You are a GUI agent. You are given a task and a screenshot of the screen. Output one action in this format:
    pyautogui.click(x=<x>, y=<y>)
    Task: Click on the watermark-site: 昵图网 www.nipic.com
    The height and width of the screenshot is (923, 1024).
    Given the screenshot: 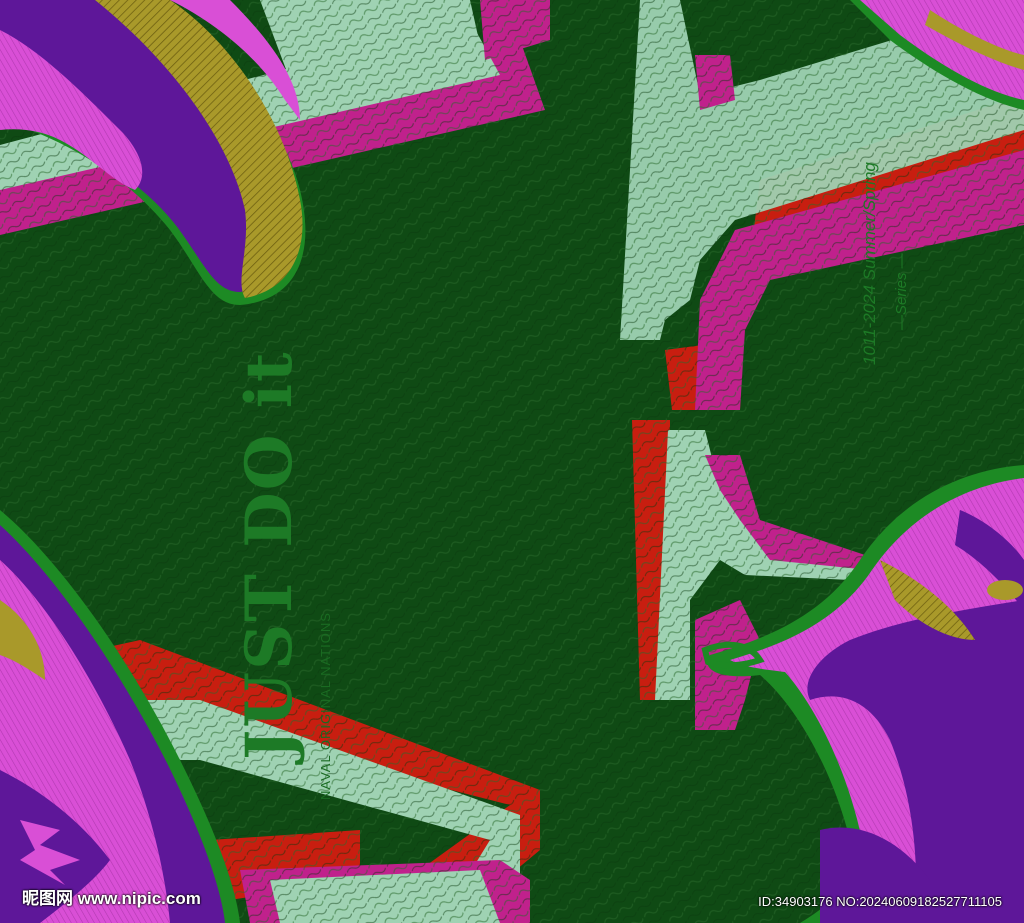 What is the action you would take?
    pyautogui.click(x=111, y=898)
    